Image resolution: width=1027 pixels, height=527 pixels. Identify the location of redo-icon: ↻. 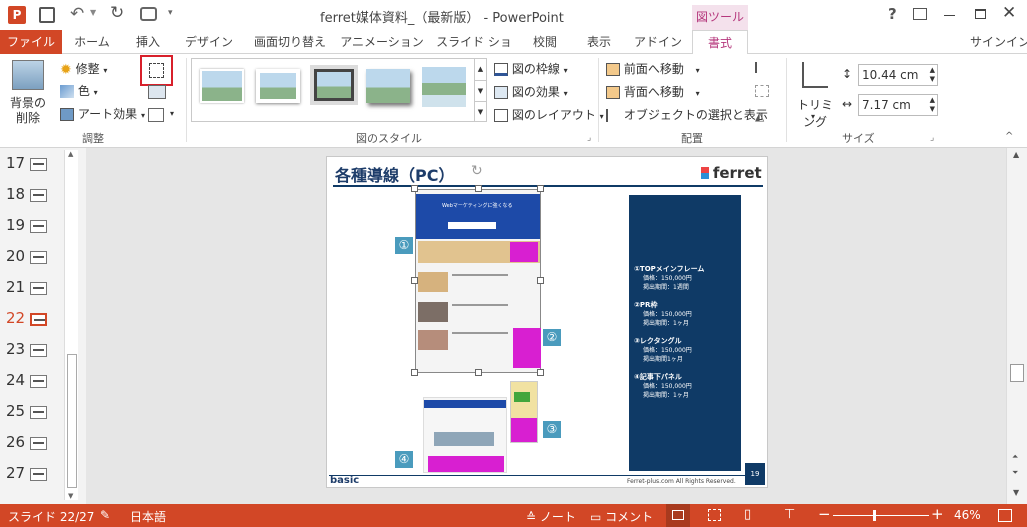
(117, 13).